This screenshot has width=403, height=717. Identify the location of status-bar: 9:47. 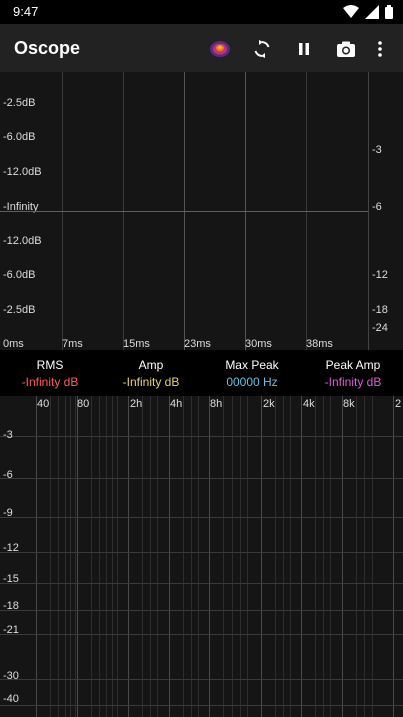
(201, 12).